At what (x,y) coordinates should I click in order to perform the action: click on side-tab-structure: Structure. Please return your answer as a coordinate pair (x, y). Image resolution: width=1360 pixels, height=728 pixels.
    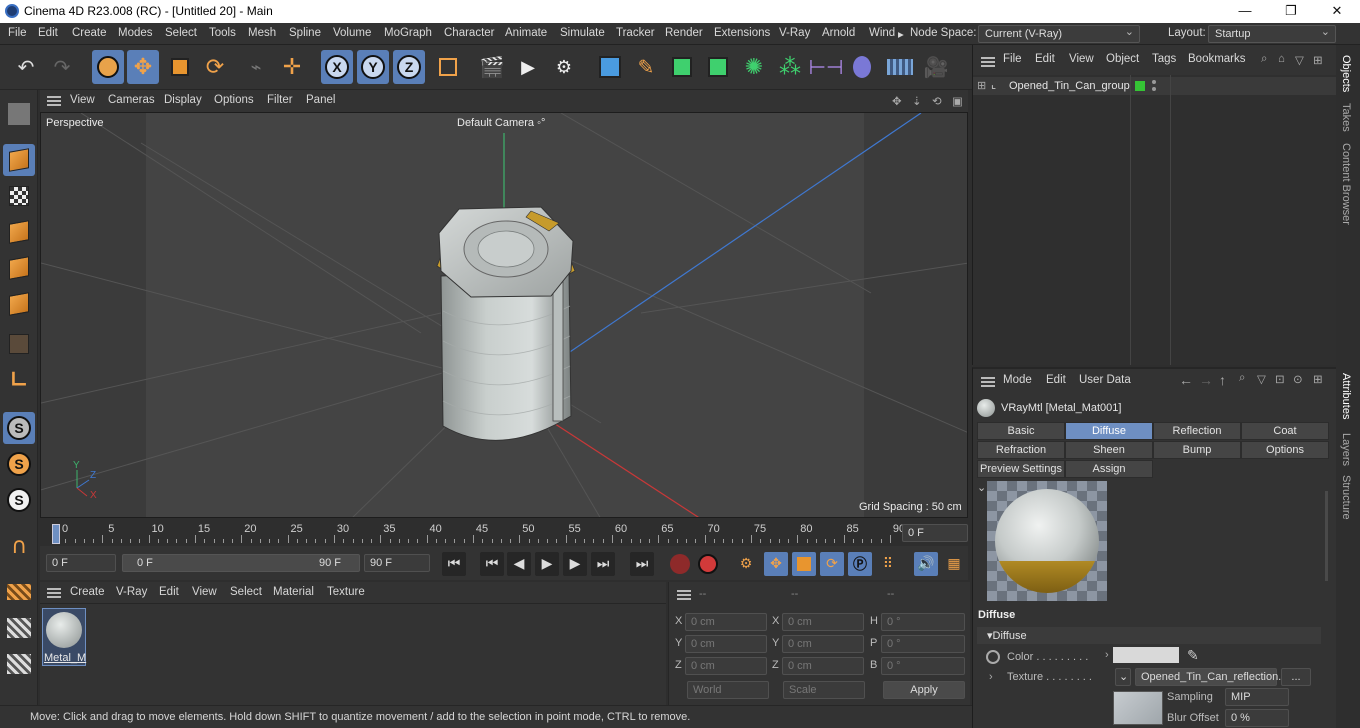
    Looking at the image, I should click on (1346, 497).